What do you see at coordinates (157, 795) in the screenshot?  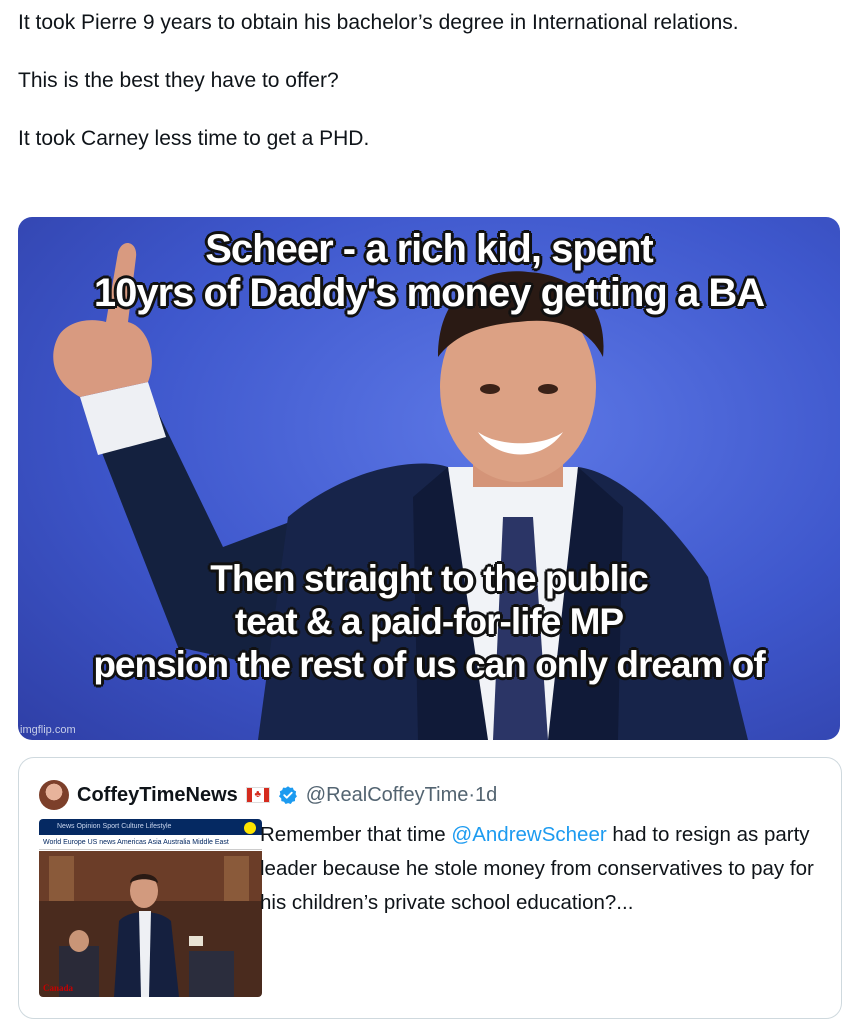 I see `display-name: CoffeyTimeNews` at bounding box center [157, 795].